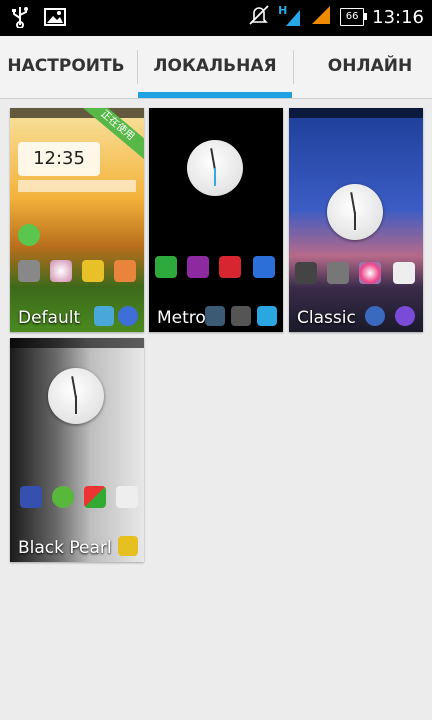 This screenshot has width=432, height=720. What do you see at coordinates (370, 66) in the screenshot?
I see `tab-online: ОНЛАЙН` at bounding box center [370, 66].